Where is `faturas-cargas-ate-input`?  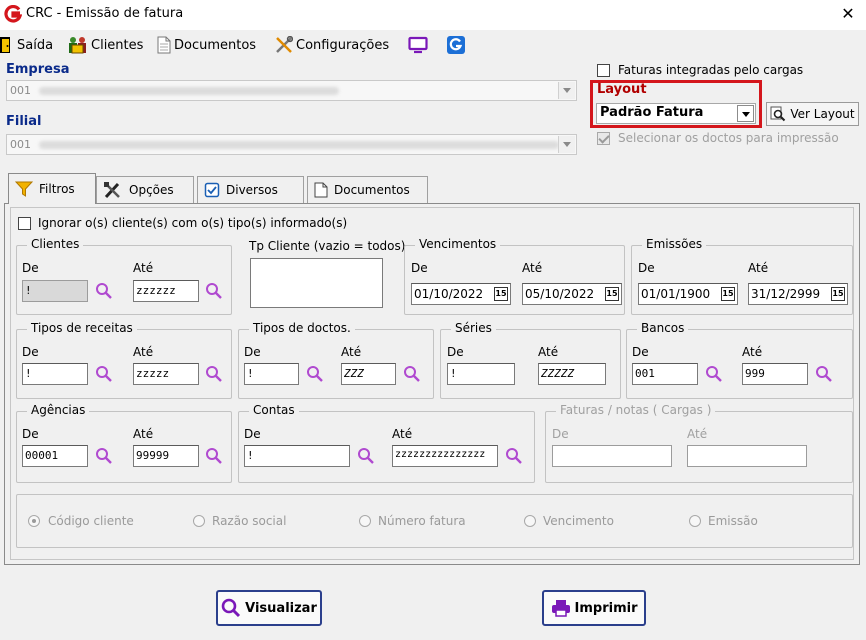
faturas-cargas-ate-input is located at coordinates (747, 456).